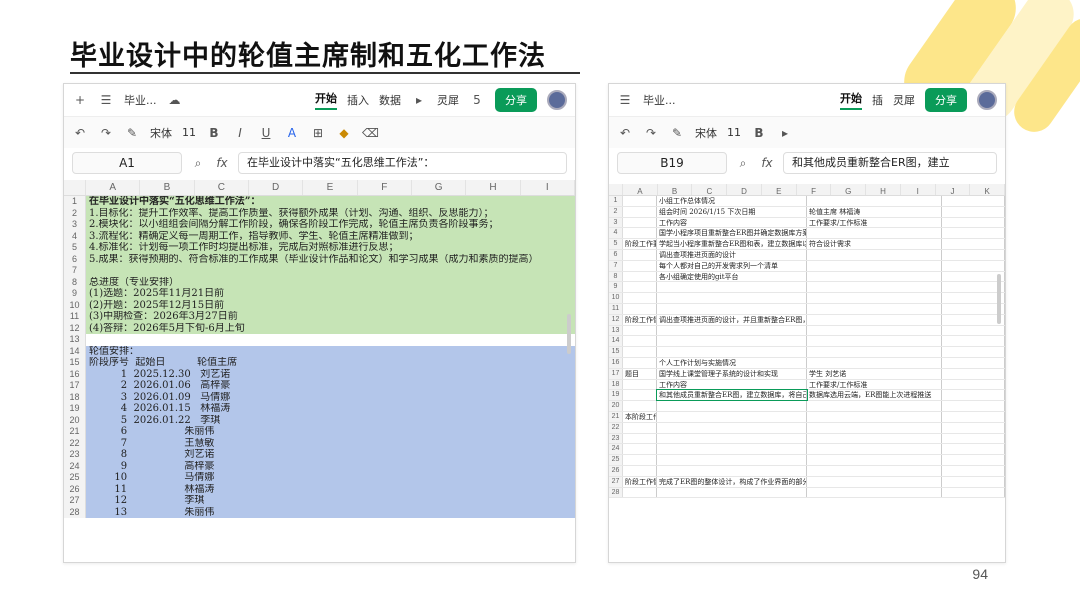  Describe the element at coordinates (326, 100) in the screenshot. I see `tab-start: 开始` at that location.